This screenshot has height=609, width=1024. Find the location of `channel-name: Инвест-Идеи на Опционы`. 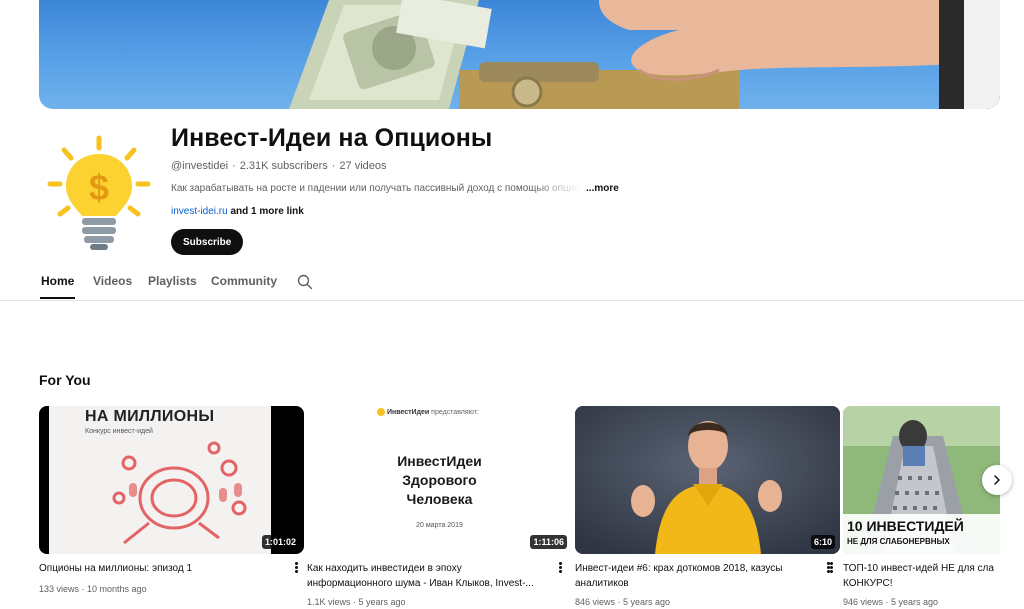

channel-name: Инвест-Идеи на Опционы is located at coordinates (332, 138).